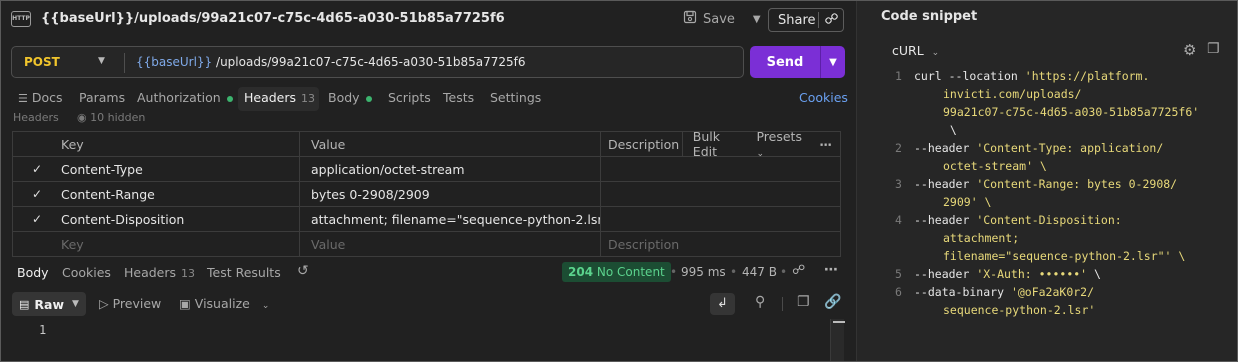 The image size is (1238, 362). I want to click on code-string: 'Content-Disposition:, so click(1049, 220).